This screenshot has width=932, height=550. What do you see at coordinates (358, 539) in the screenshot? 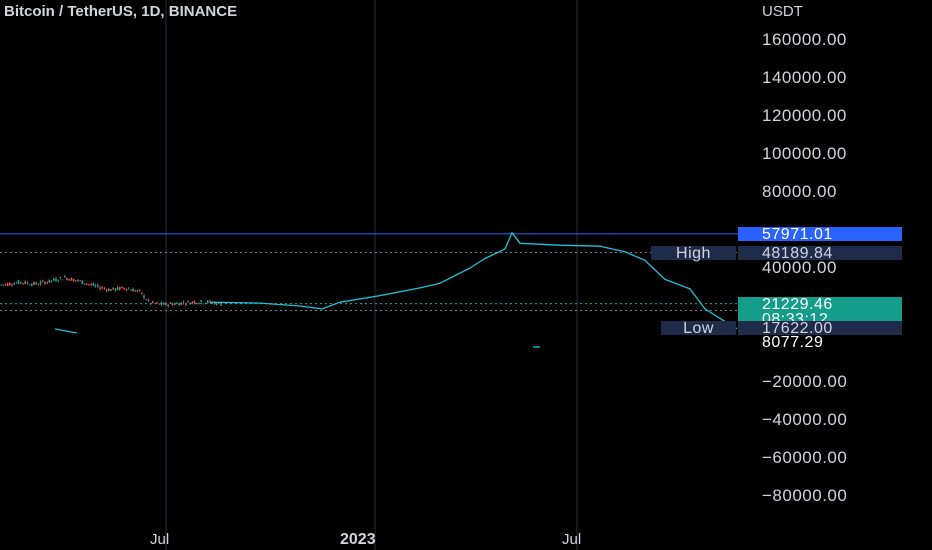
I see `x-tick-label: 2023` at bounding box center [358, 539].